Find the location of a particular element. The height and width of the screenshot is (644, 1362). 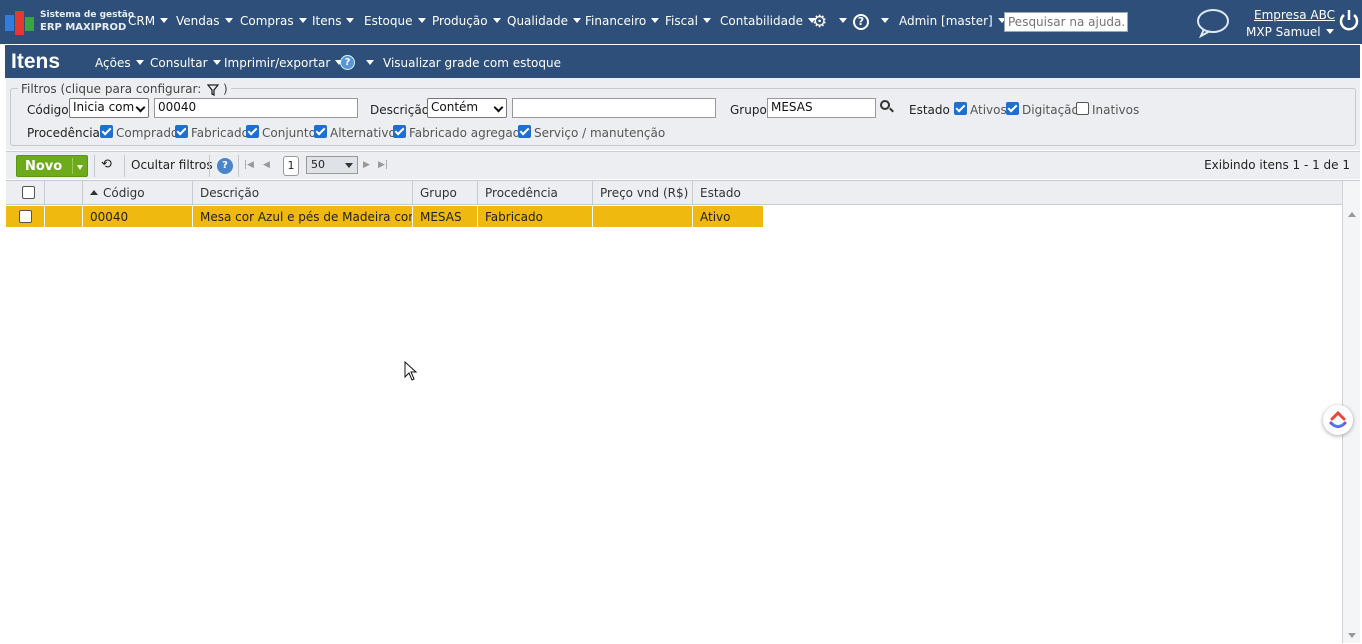

grupo-label: Grupo is located at coordinates (748, 110).